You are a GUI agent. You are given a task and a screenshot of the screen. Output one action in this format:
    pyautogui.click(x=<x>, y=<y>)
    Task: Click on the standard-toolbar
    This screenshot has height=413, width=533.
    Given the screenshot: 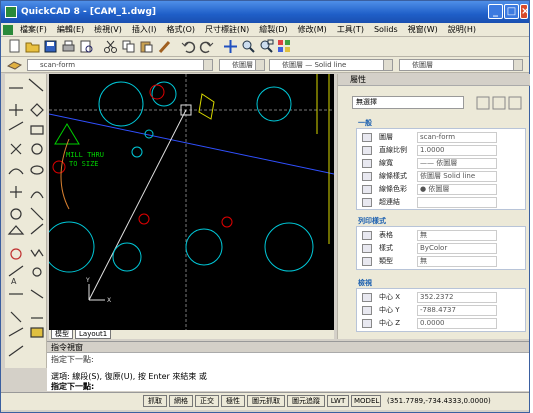 What is the action you would take?
    pyautogui.click(x=265, y=47)
    